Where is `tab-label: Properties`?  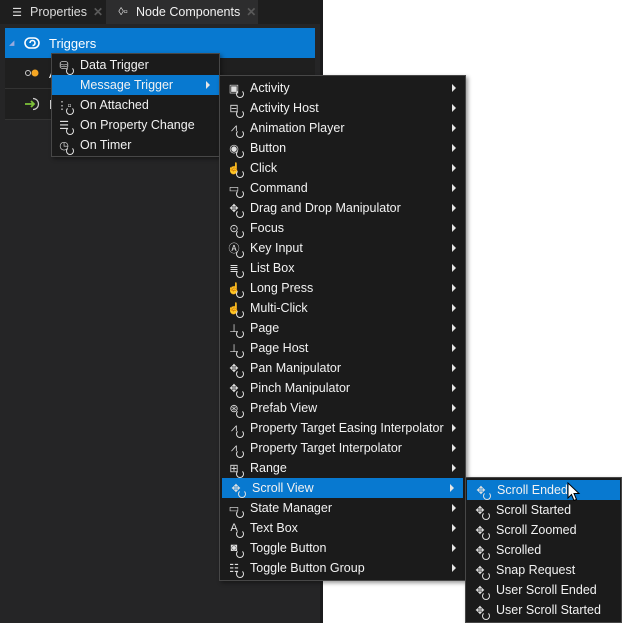 tab-label: Properties is located at coordinates (58, 12).